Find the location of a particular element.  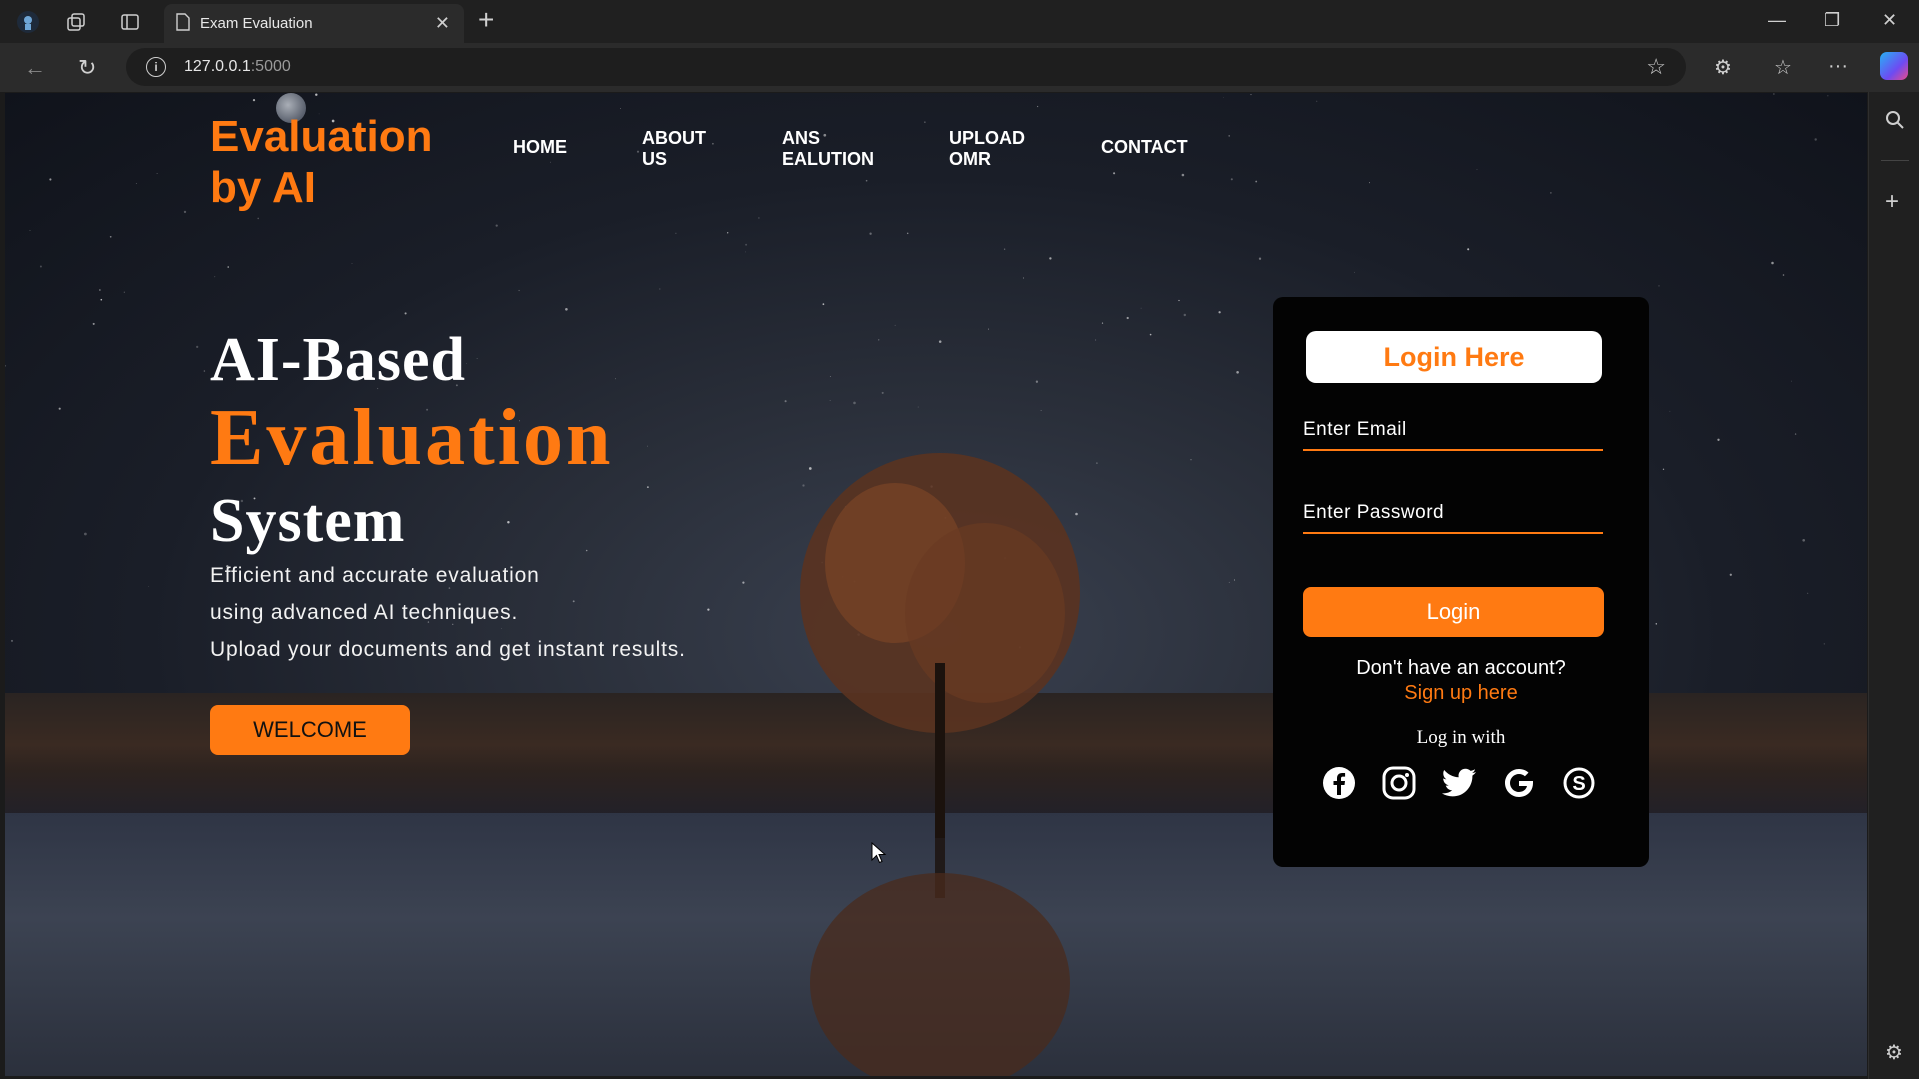

login-title: Login Here is located at coordinates (1454, 357).